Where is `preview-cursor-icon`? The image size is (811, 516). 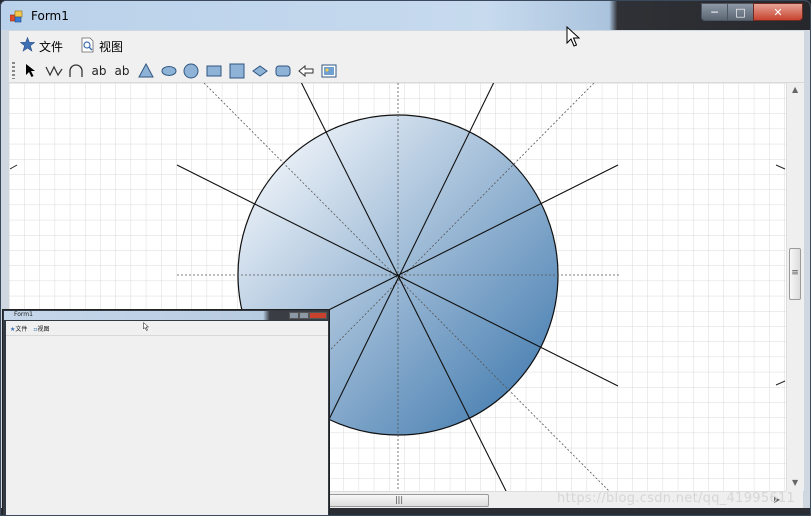
preview-cursor-icon is located at coordinates (146, 326).